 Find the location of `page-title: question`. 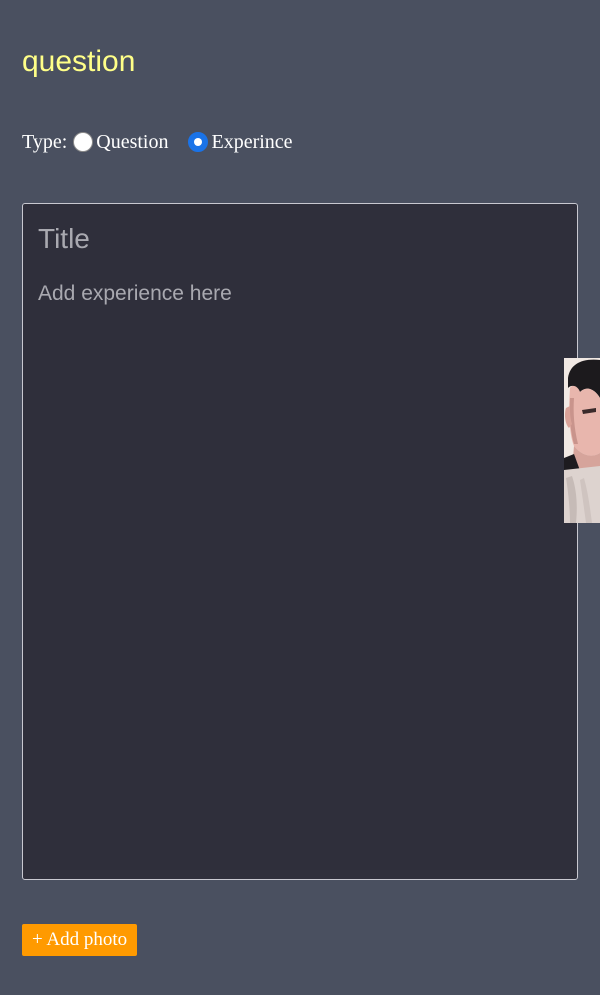

page-title: question is located at coordinates (79, 61).